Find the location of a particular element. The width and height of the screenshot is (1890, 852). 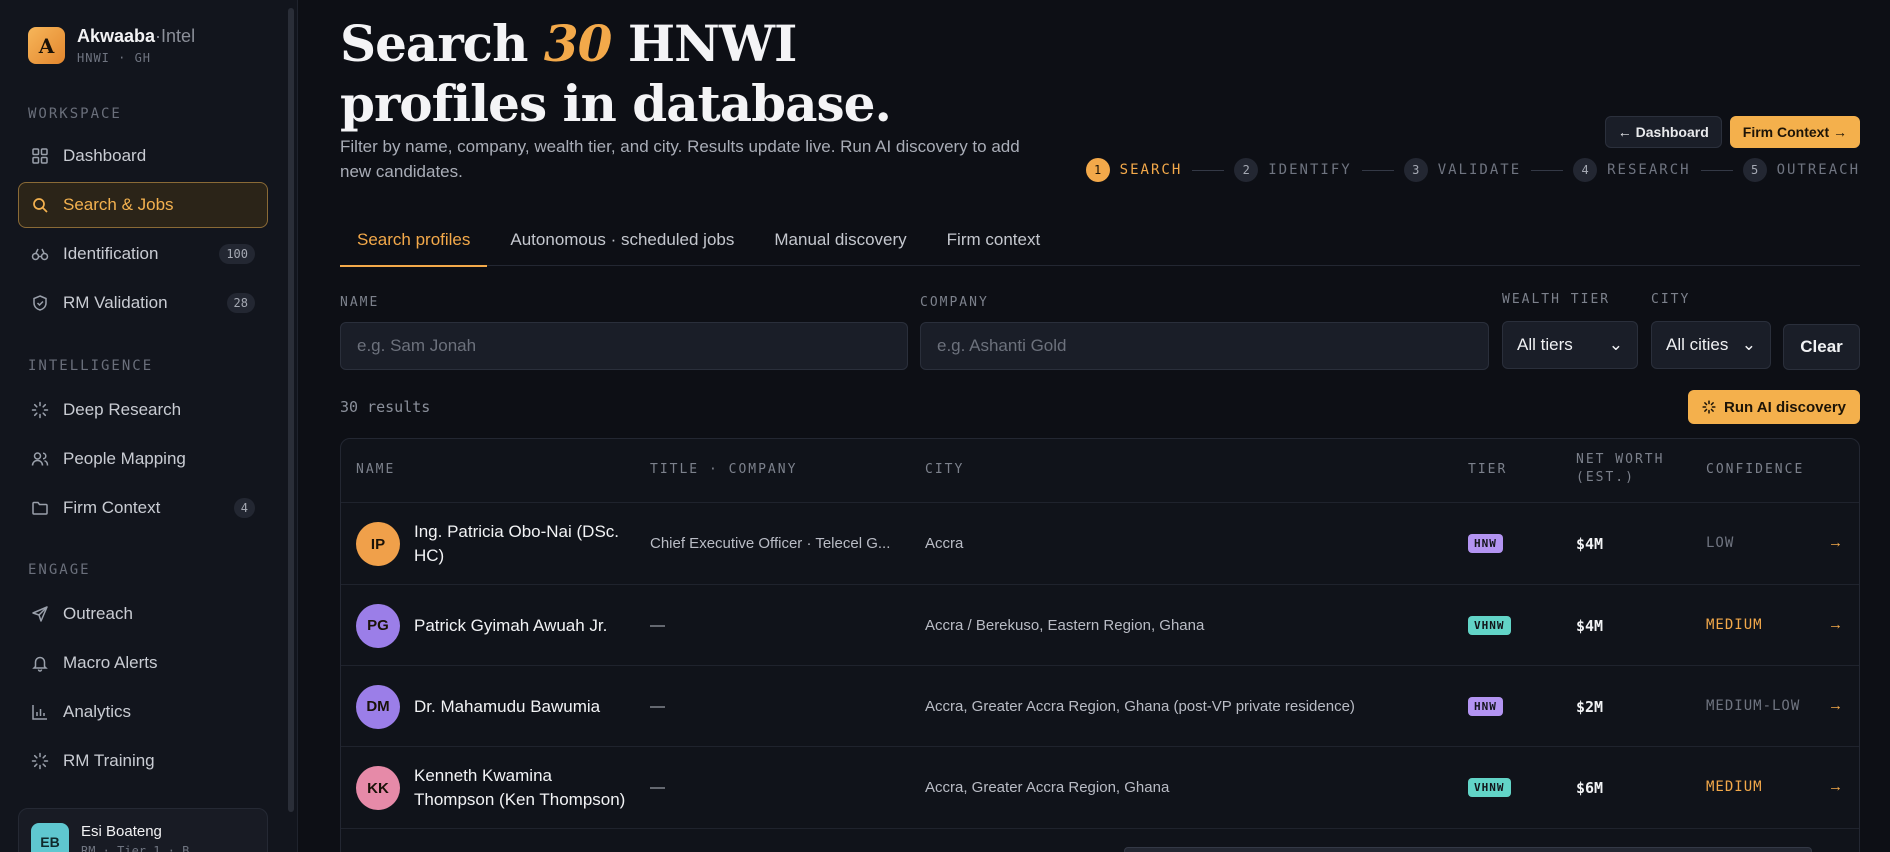

step-search: 1 SEARCH is located at coordinates (1134, 170).